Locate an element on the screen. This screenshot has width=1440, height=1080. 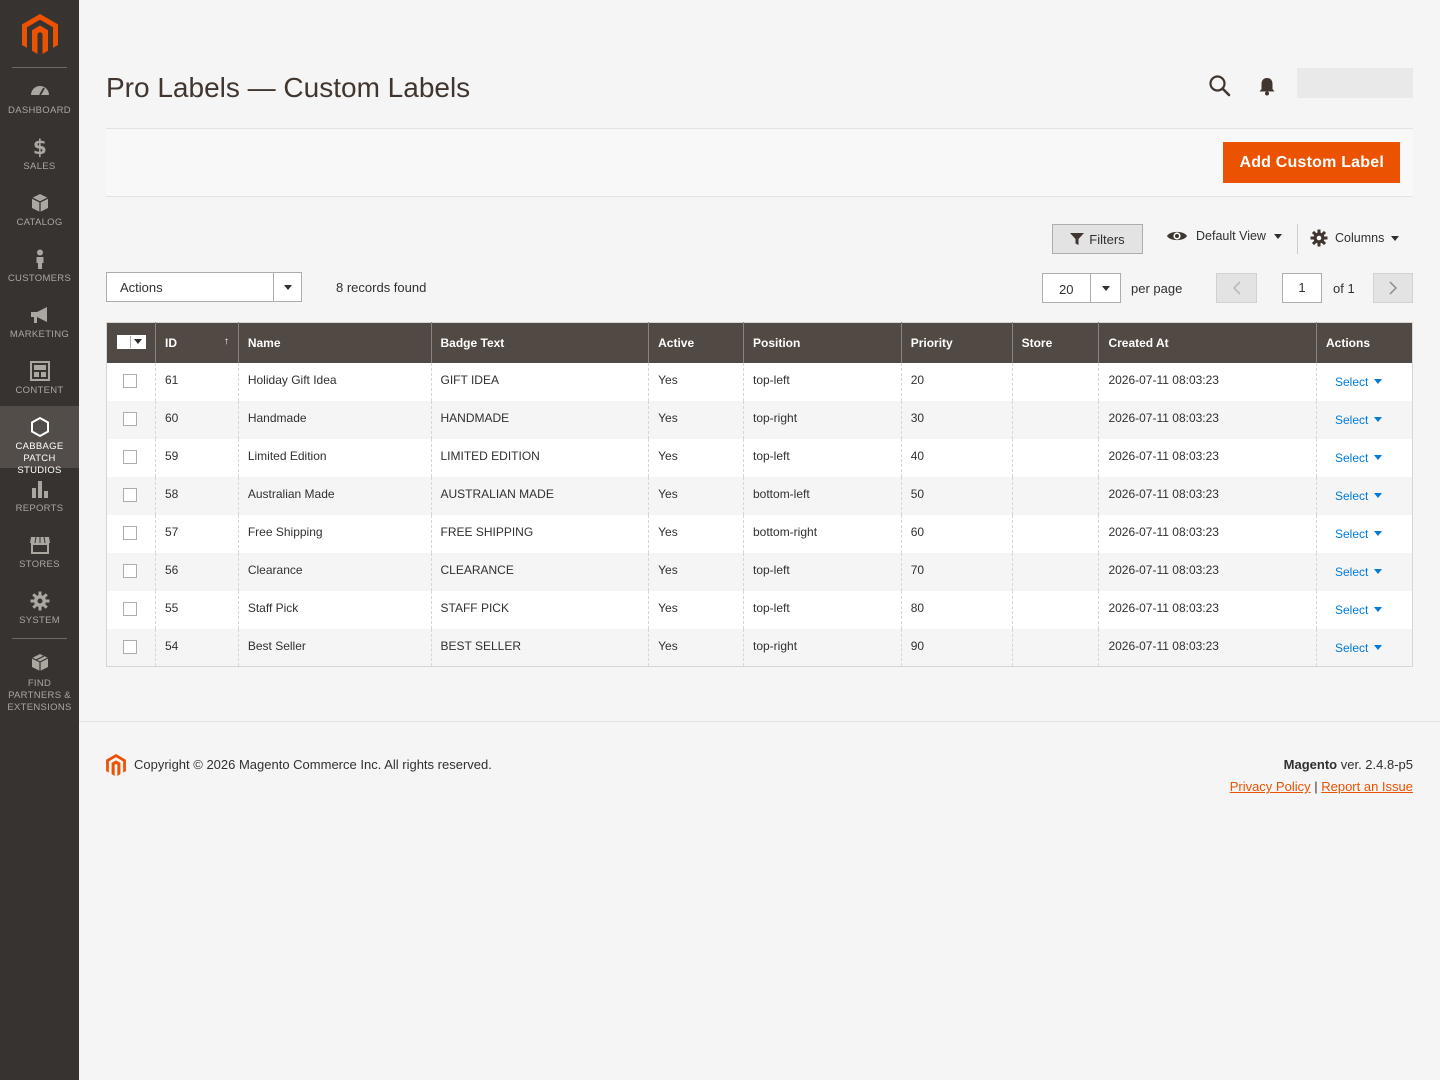
sidebar-item-label: SALES is located at coordinates (39, 166).